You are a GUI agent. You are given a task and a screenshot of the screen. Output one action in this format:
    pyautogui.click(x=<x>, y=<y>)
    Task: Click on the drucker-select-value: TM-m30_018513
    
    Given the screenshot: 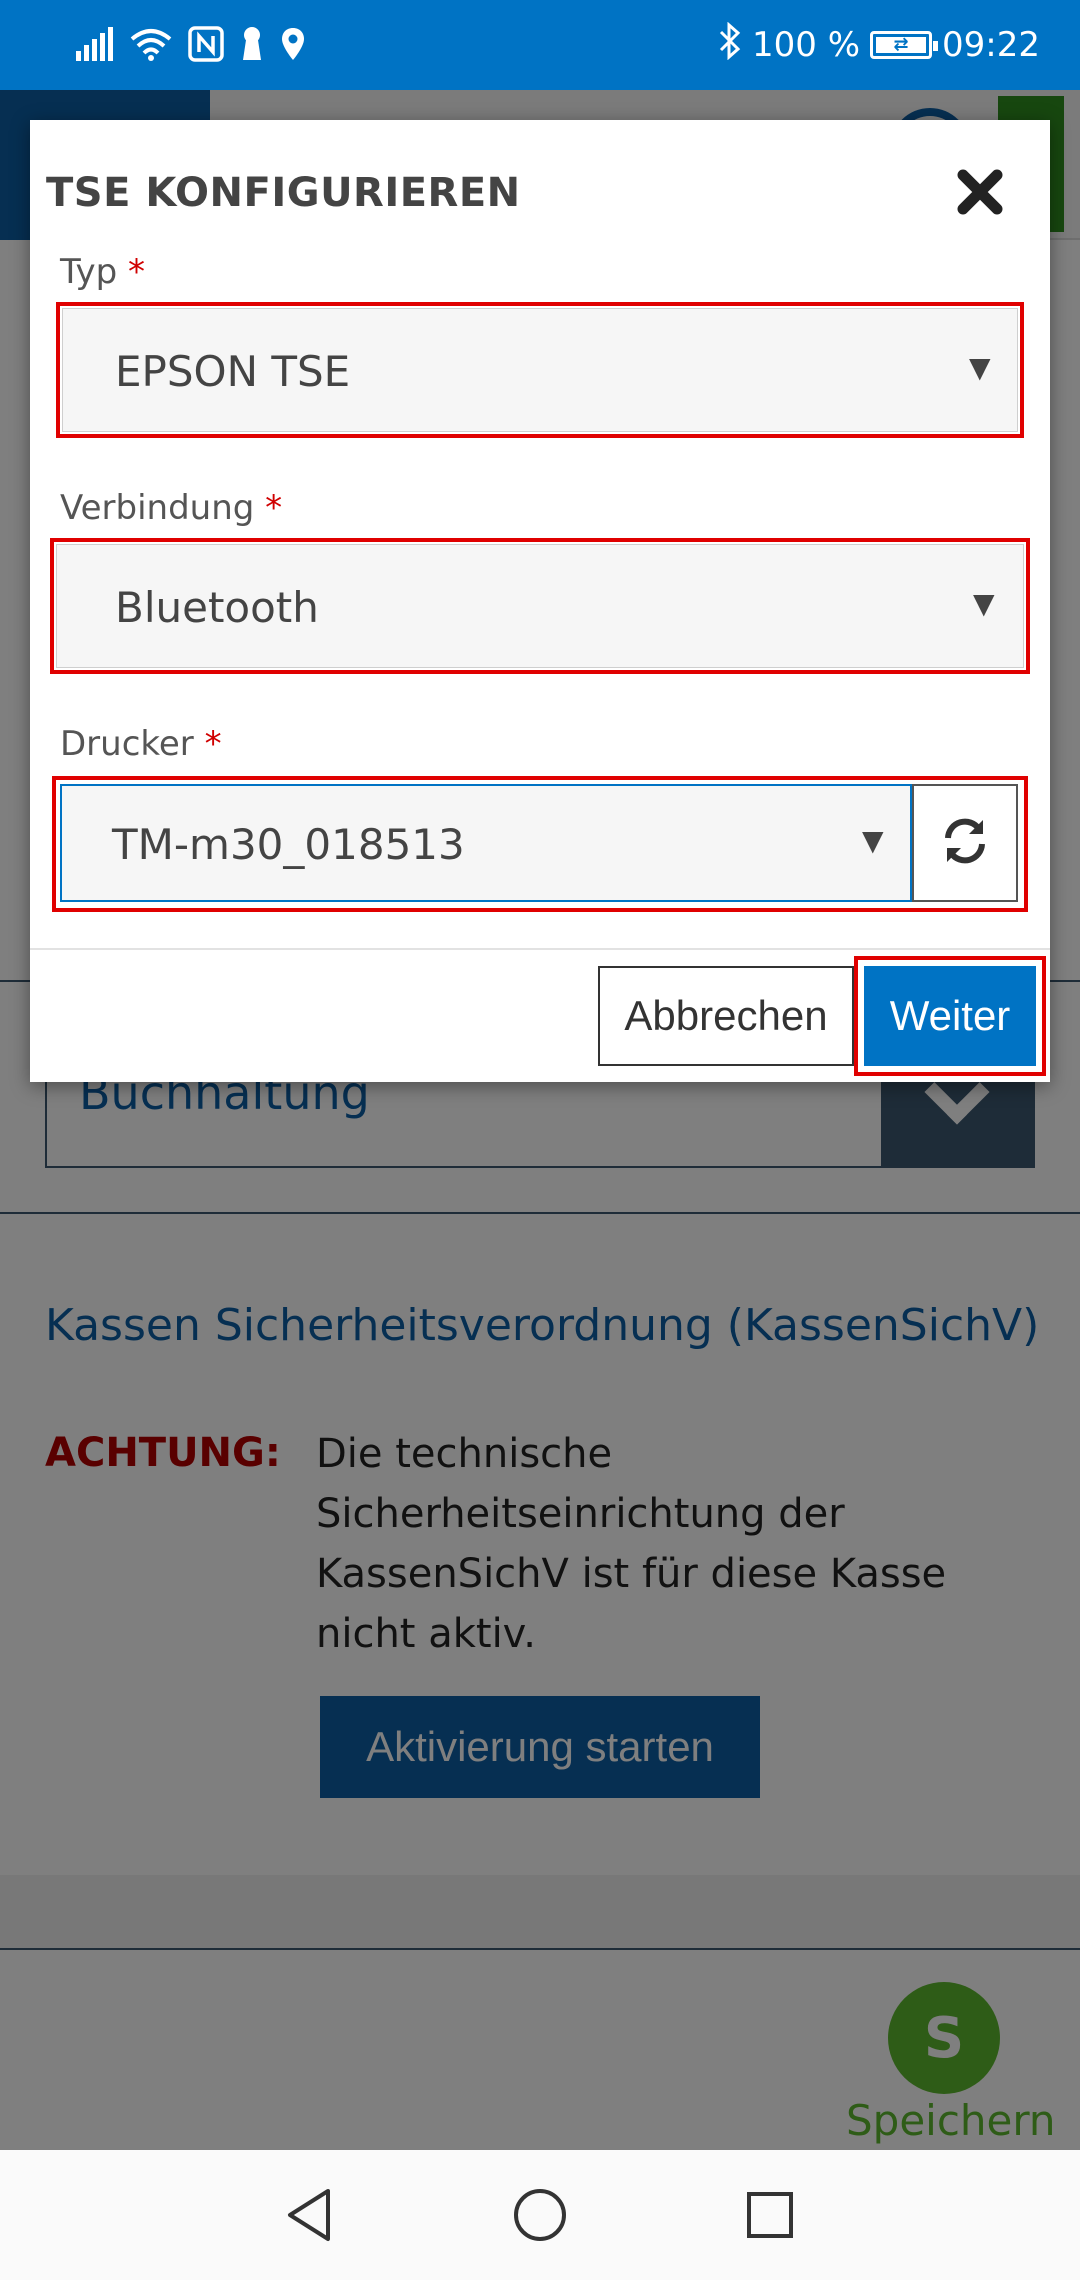 What is the action you would take?
    pyautogui.click(x=288, y=844)
    